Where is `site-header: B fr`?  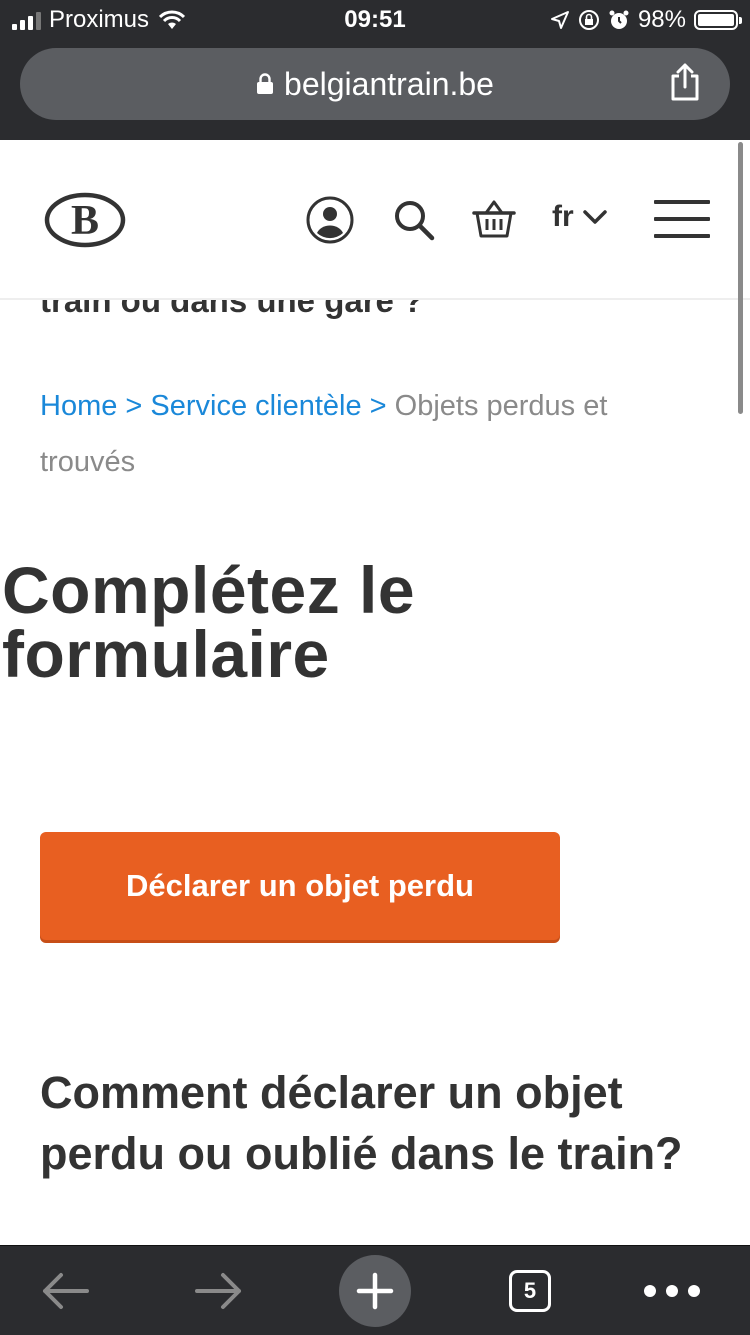
site-header: B fr is located at coordinates (375, 220).